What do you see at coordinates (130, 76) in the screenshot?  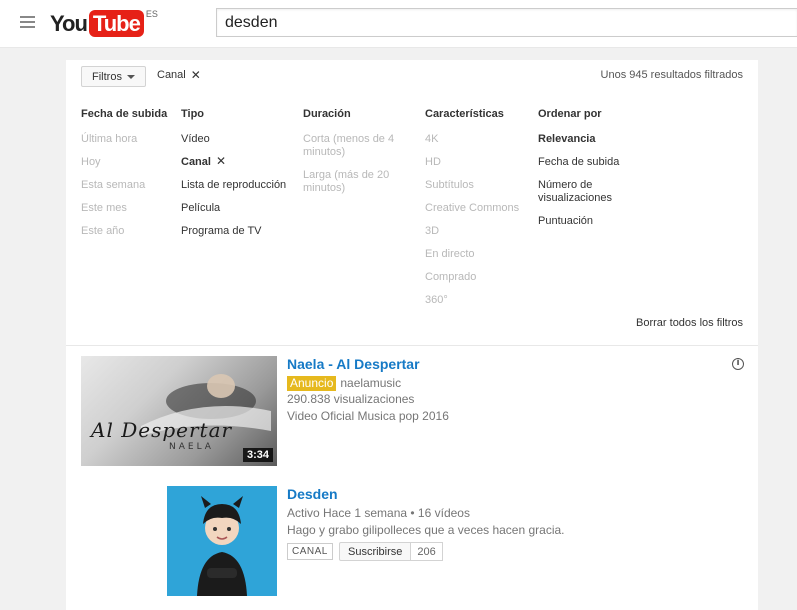 I see `caret-down-icon` at bounding box center [130, 76].